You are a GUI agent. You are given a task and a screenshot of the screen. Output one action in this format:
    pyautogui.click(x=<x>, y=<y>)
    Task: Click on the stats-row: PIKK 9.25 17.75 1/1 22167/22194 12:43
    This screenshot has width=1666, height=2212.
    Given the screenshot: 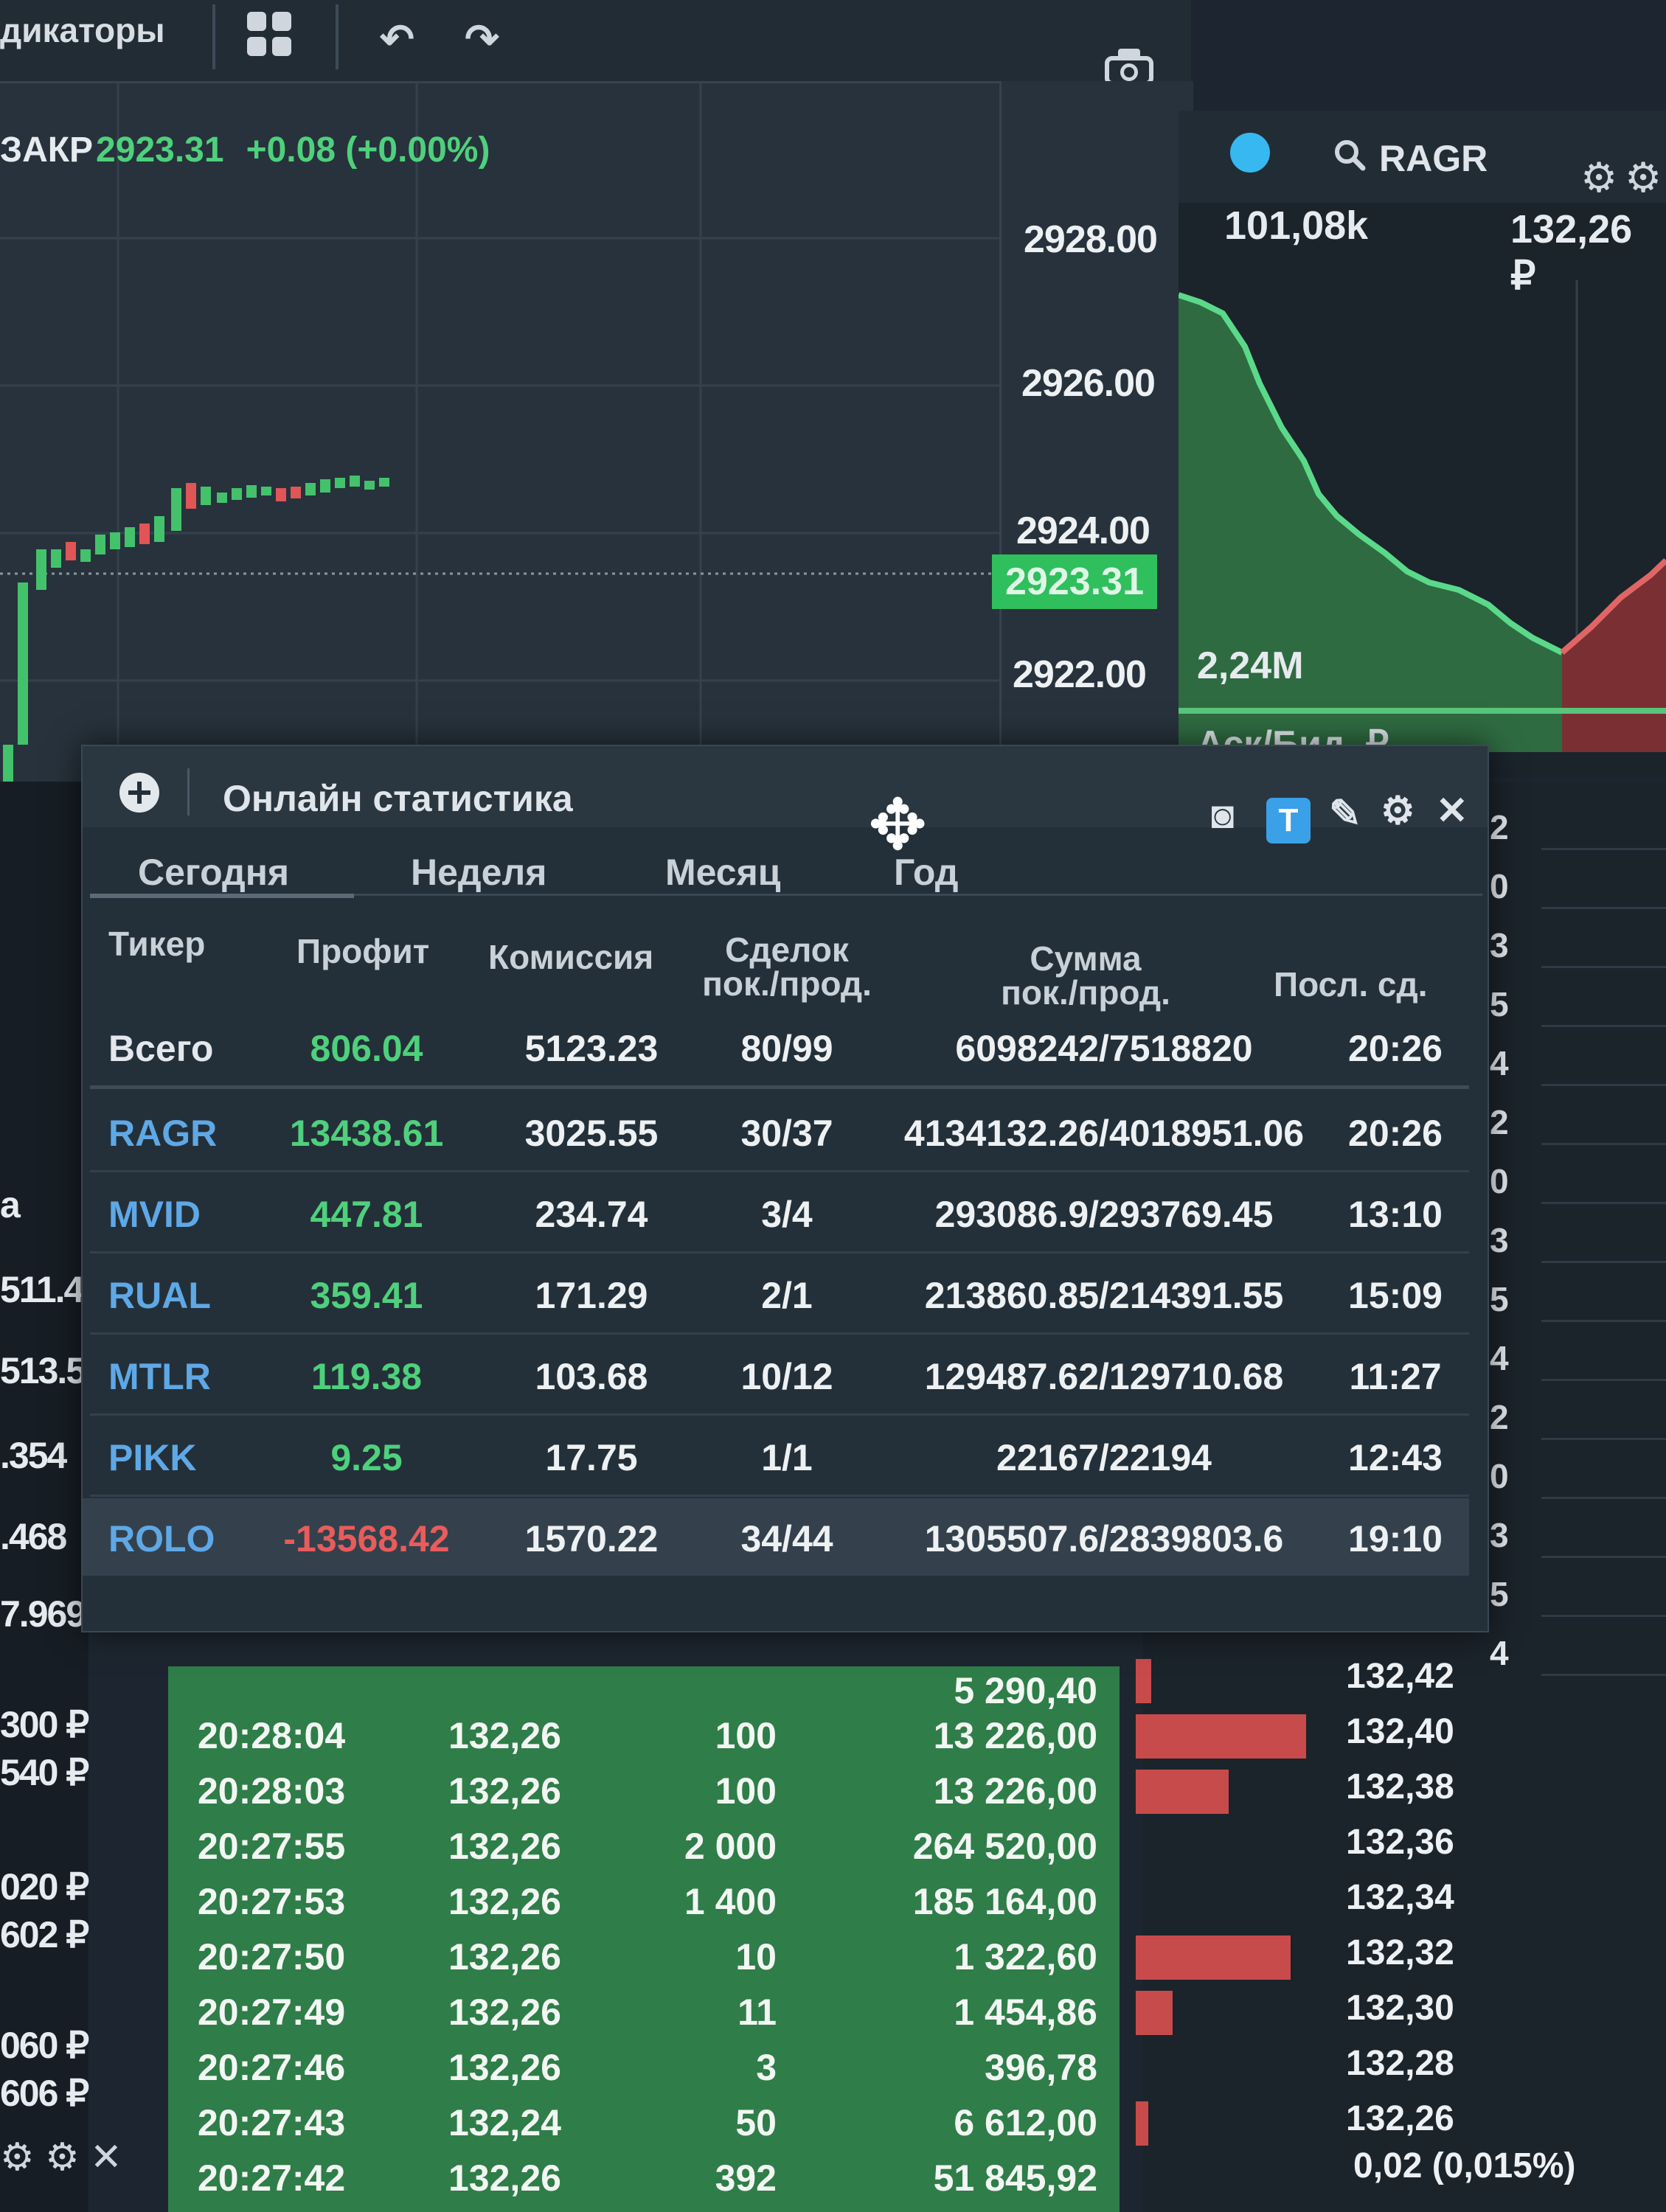 What is the action you would take?
    pyautogui.click(x=776, y=1456)
    